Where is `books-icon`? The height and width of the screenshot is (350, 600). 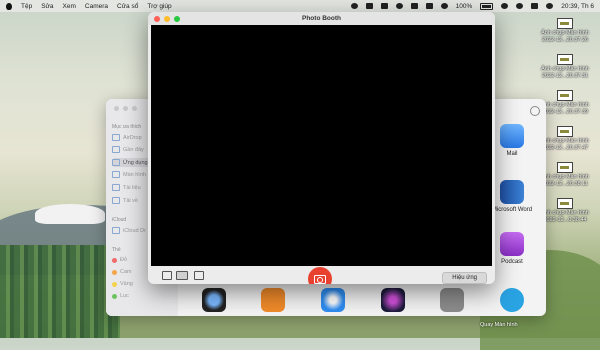 books-icon is located at coordinates (273, 300).